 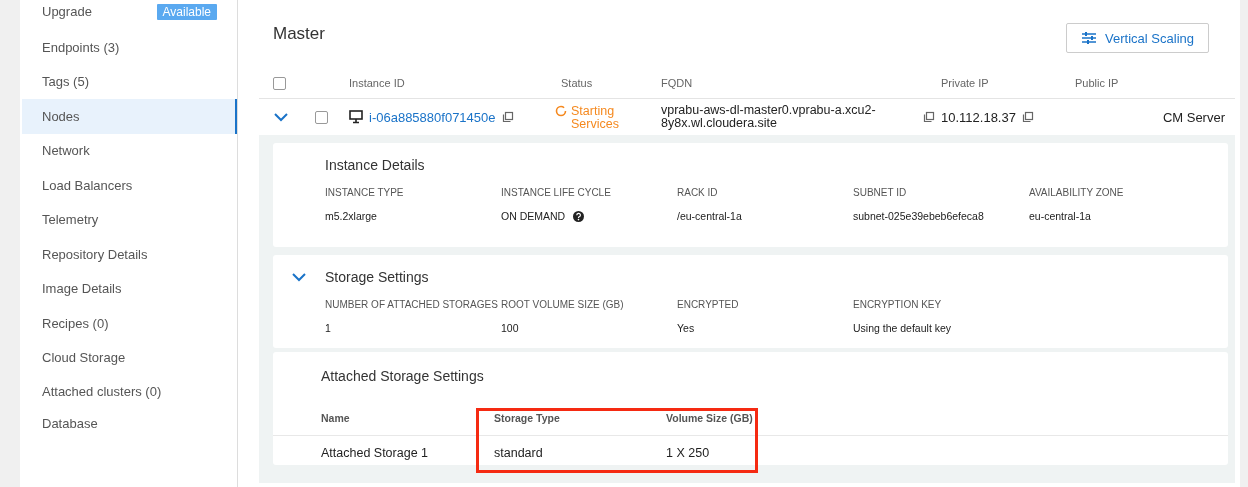 What do you see at coordinates (398, 418) in the screenshot?
I see `column-header: Name` at bounding box center [398, 418].